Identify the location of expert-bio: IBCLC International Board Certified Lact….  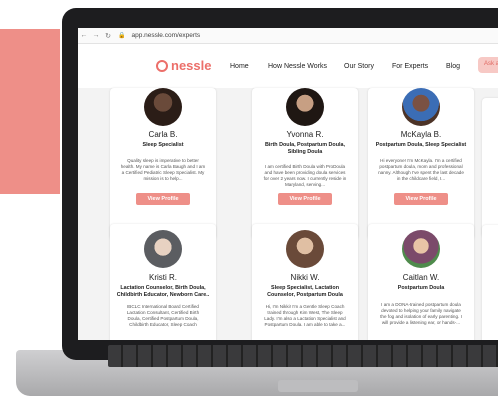
(163, 315).